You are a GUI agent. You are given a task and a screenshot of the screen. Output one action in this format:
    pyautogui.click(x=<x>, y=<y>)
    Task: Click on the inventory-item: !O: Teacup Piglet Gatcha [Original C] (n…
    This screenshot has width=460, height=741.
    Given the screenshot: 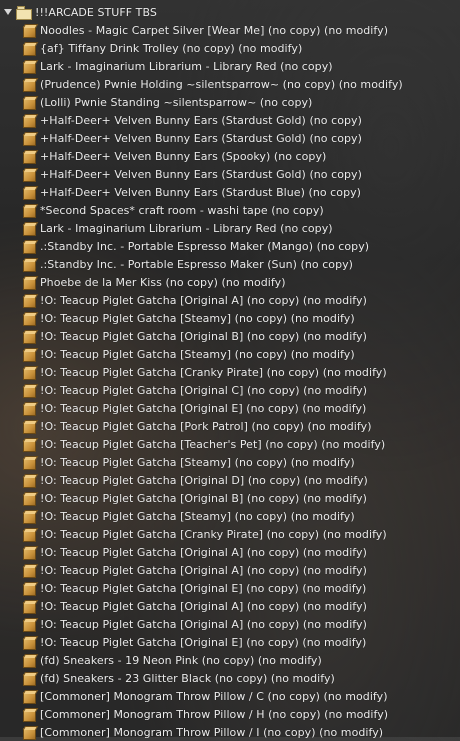 What is the action you would take?
    pyautogui.click(x=230, y=390)
    